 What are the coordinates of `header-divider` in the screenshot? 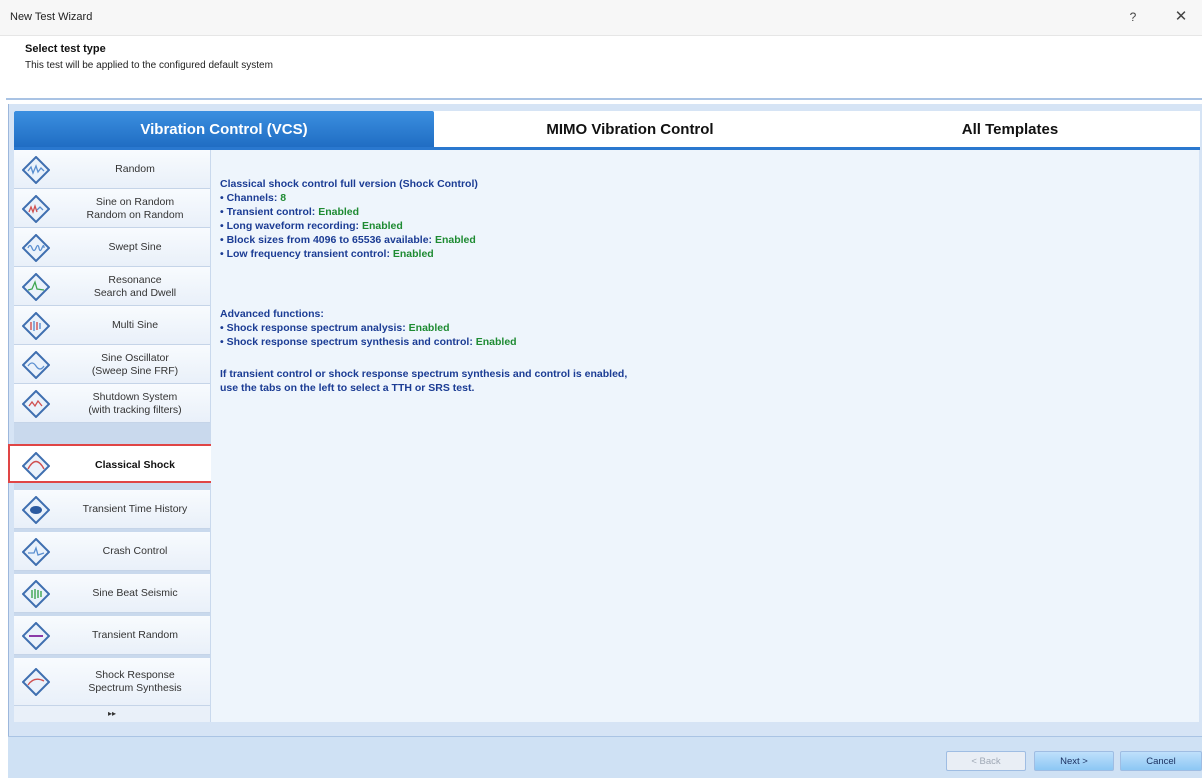 It's located at (604, 99).